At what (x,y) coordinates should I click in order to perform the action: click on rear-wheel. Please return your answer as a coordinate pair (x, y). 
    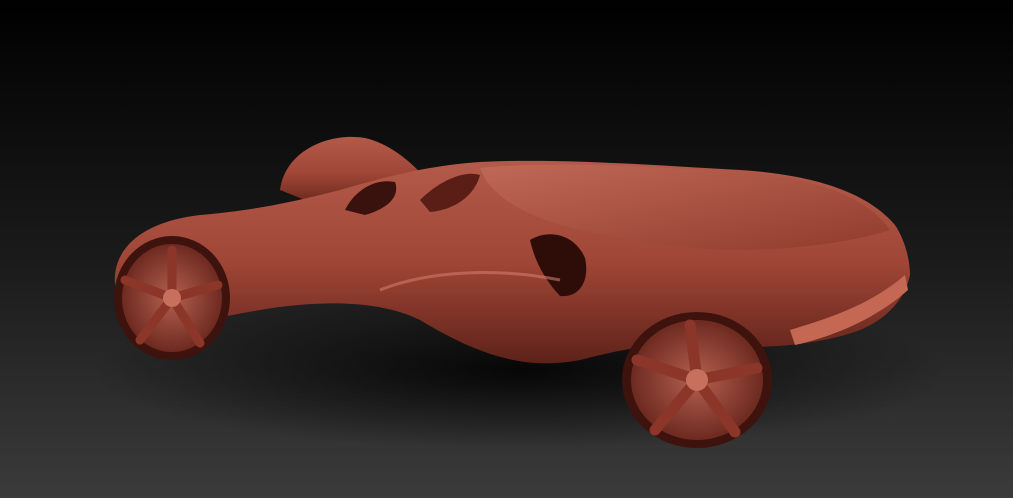
    Looking at the image, I should click on (172, 298).